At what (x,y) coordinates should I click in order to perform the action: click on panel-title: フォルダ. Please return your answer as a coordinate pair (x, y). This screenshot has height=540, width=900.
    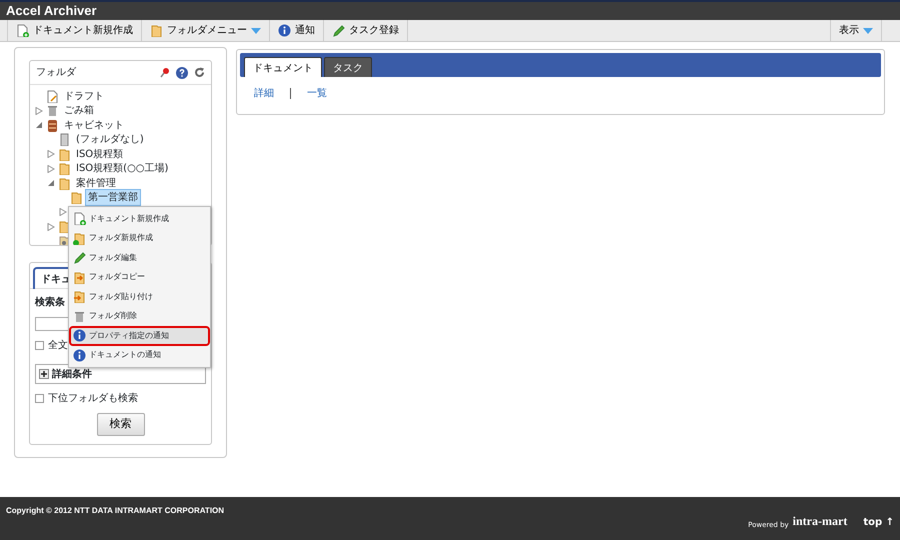
    Looking at the image, I should click on (56, 73).